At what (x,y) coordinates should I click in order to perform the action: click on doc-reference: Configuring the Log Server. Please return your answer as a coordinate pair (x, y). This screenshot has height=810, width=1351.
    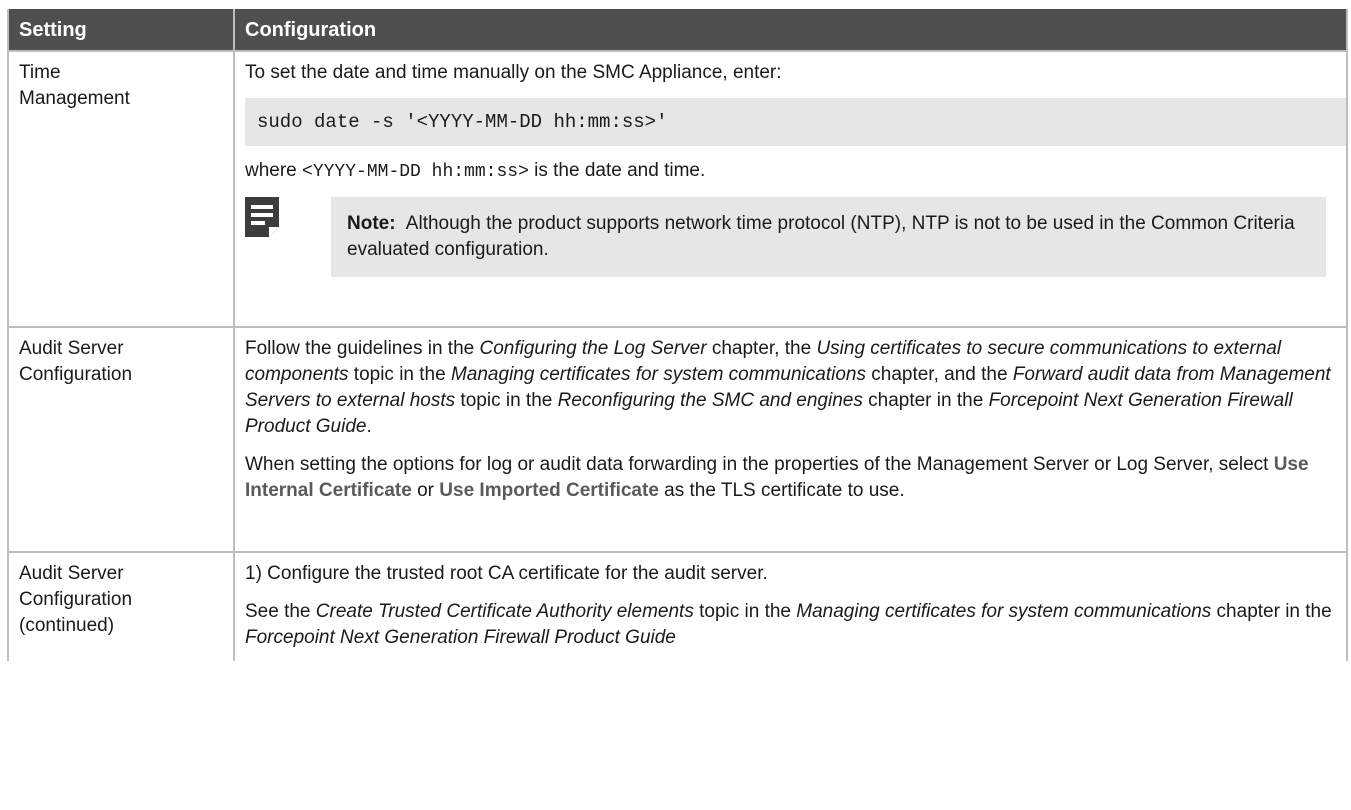
    Looking at the image, I should click on (593, 348).